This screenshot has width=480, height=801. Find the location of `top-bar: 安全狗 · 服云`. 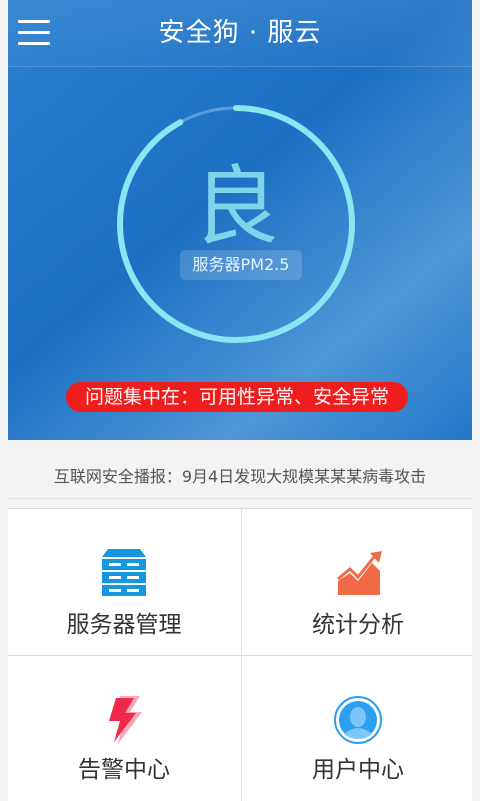

top-bar: 安全狗 · 服云 is located at coordinates (240, 33).